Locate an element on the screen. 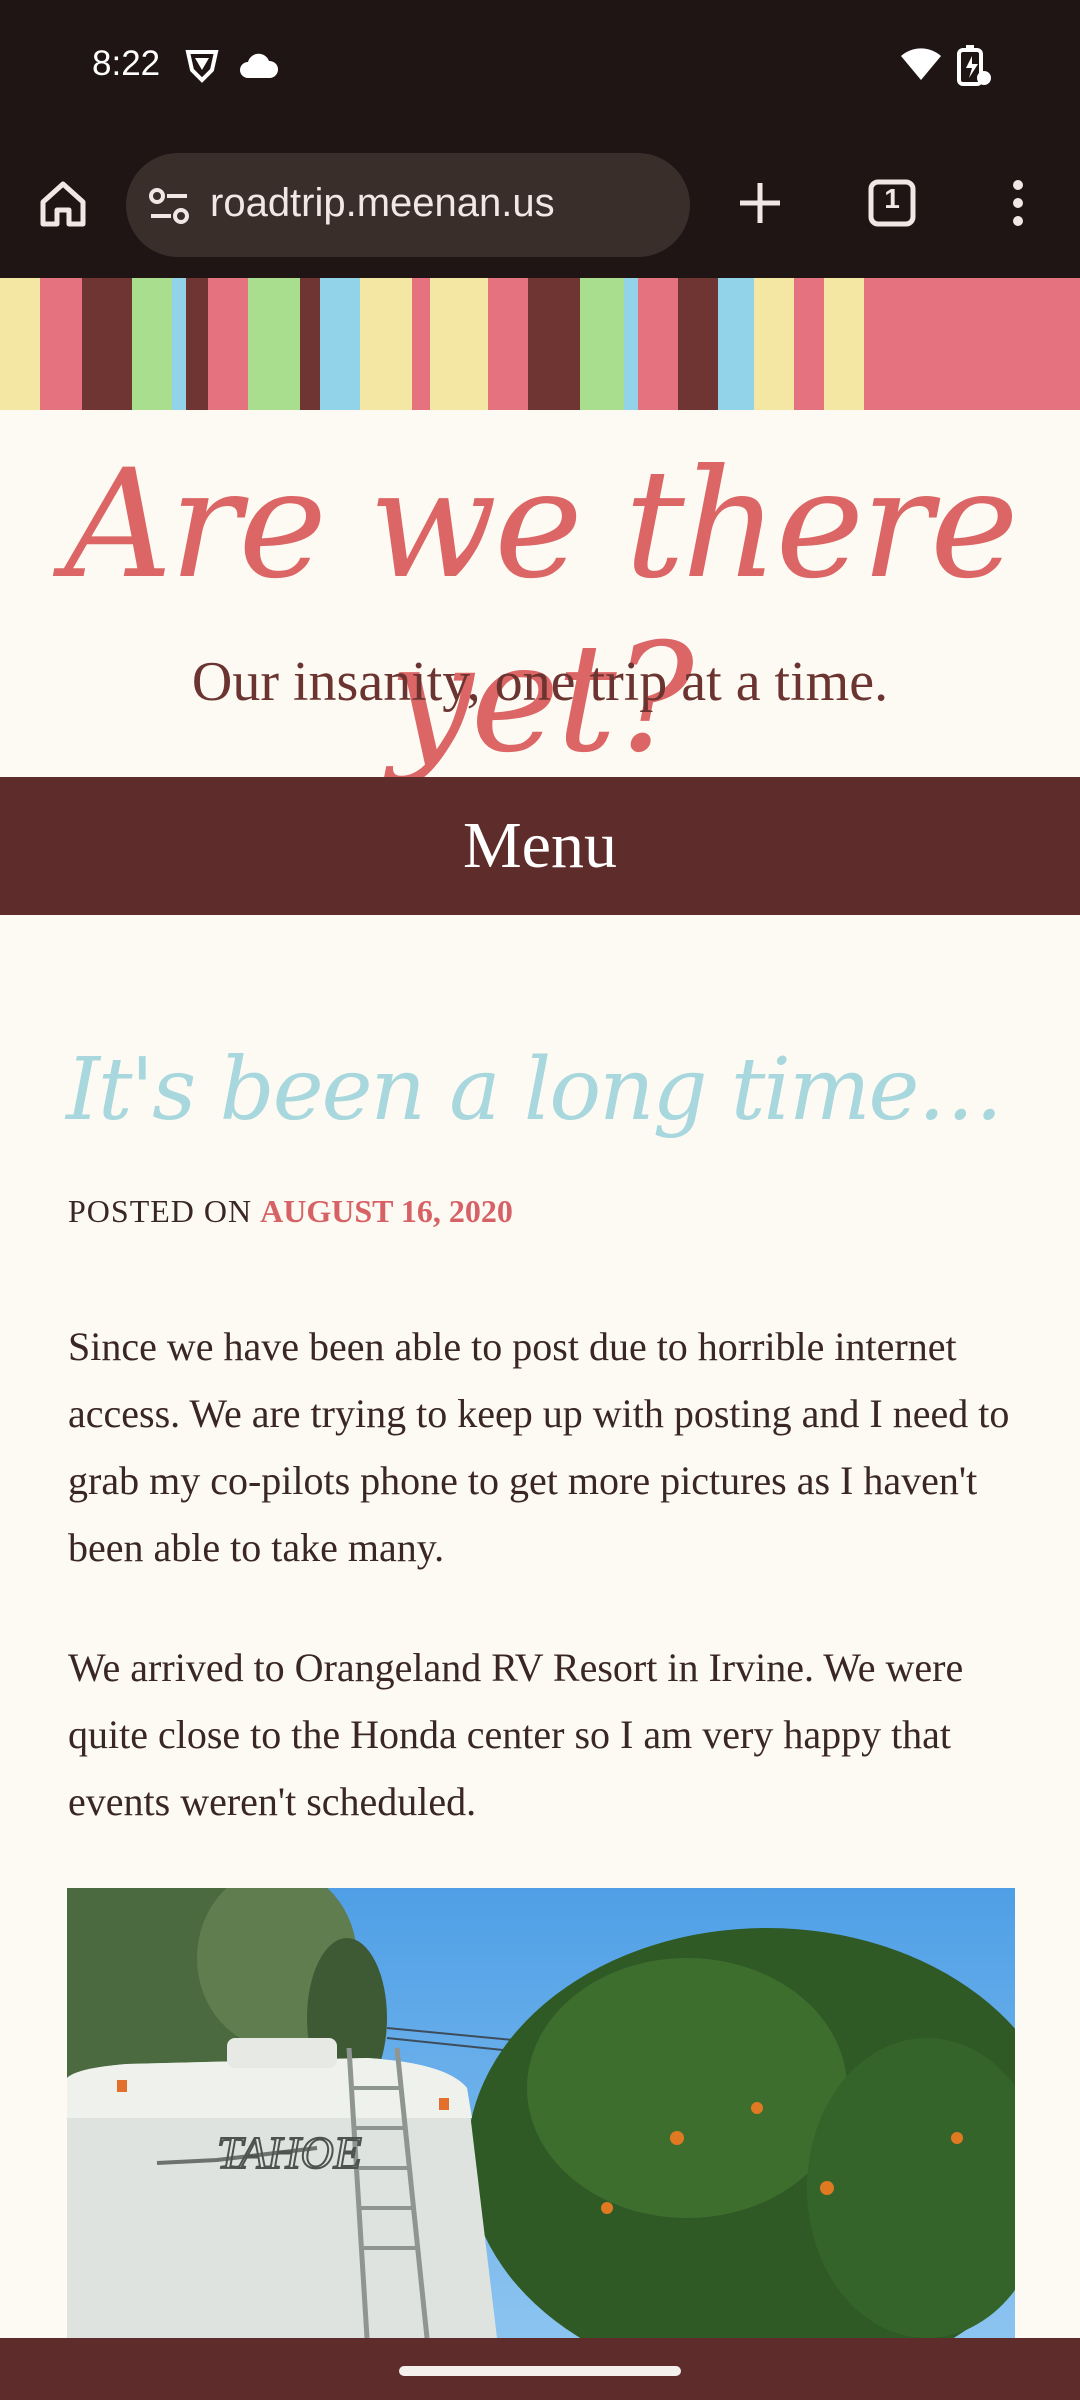 The image size is (1080, 2400). post-meta: POSTED ON AUGUST 16, 2020 is located at coordinates (290, 1211).